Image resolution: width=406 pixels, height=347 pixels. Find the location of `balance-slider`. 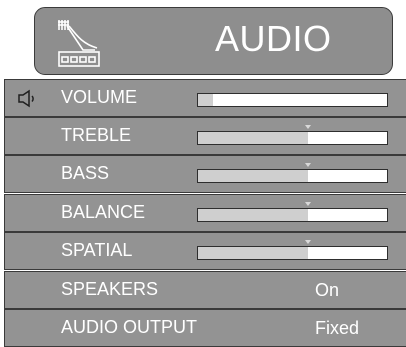

balance-slider is located at coordinates (292, 212).